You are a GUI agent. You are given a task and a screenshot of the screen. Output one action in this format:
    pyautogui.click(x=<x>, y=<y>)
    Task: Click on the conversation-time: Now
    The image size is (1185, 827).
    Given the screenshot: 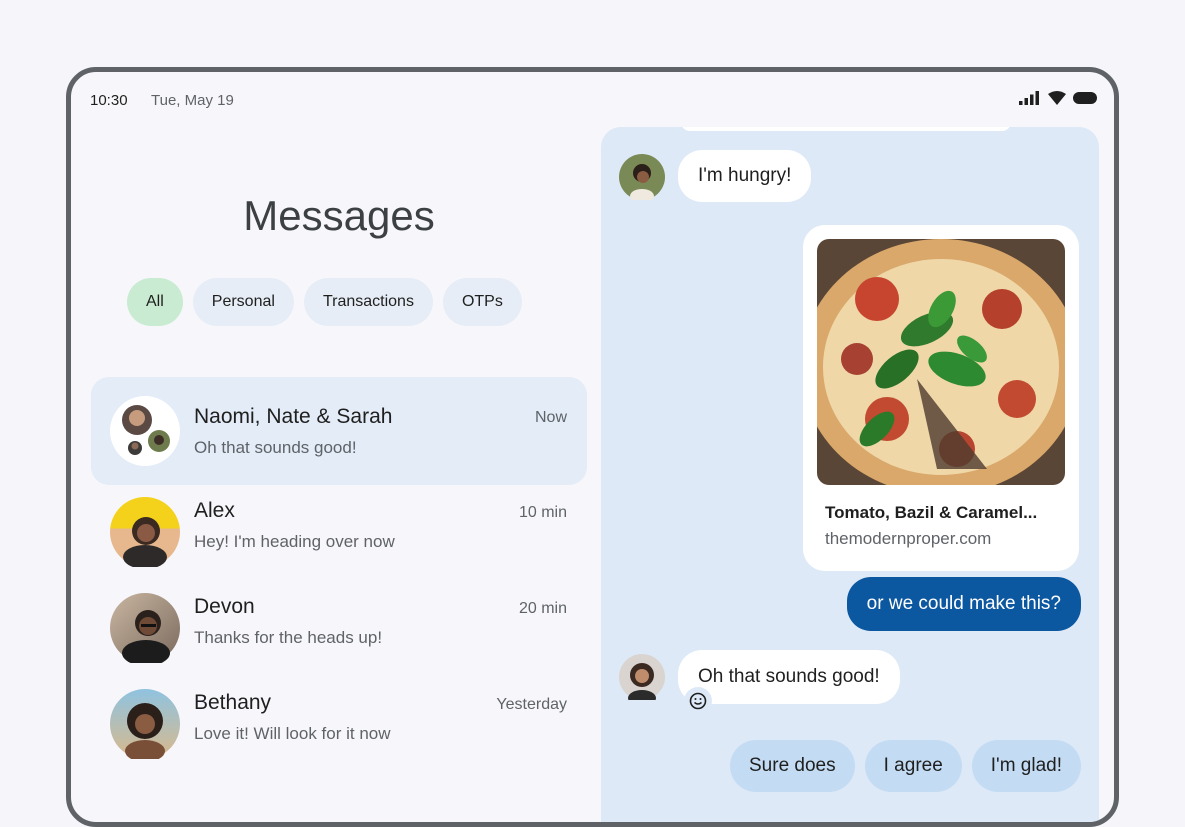 What is the action you would take?
    pyautogui.click(x=550, y=417)
    